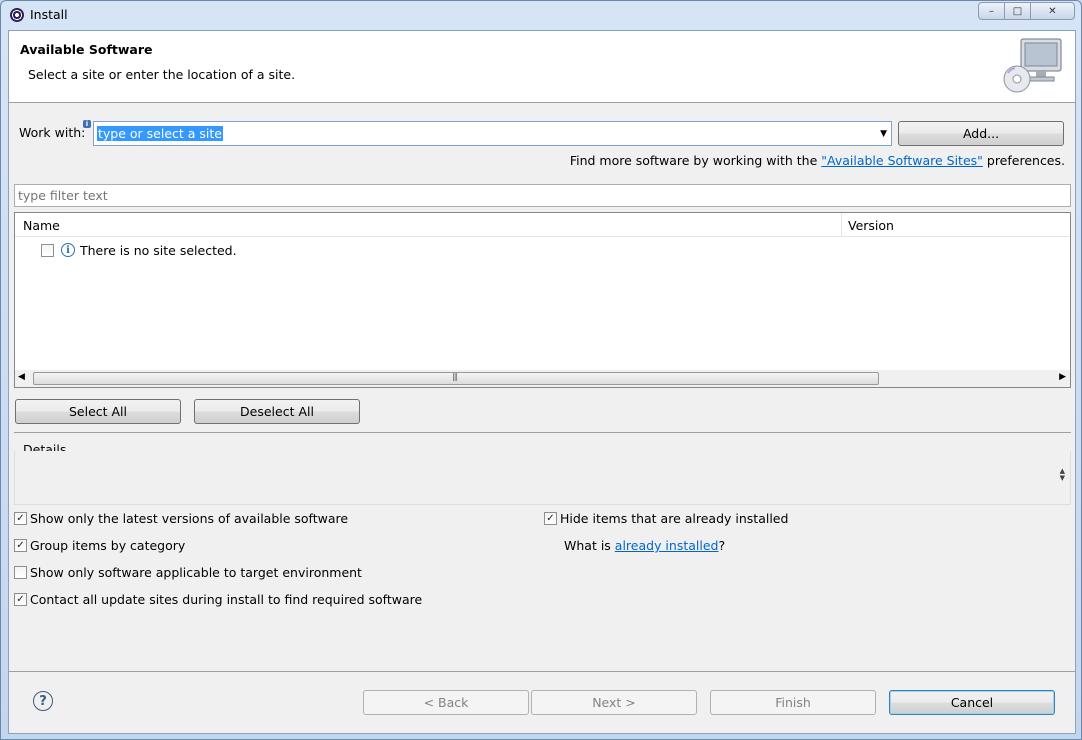 The image size is (1082, 740). I want to click on contact-sites-checkbox: ✓, so click(20, 599).